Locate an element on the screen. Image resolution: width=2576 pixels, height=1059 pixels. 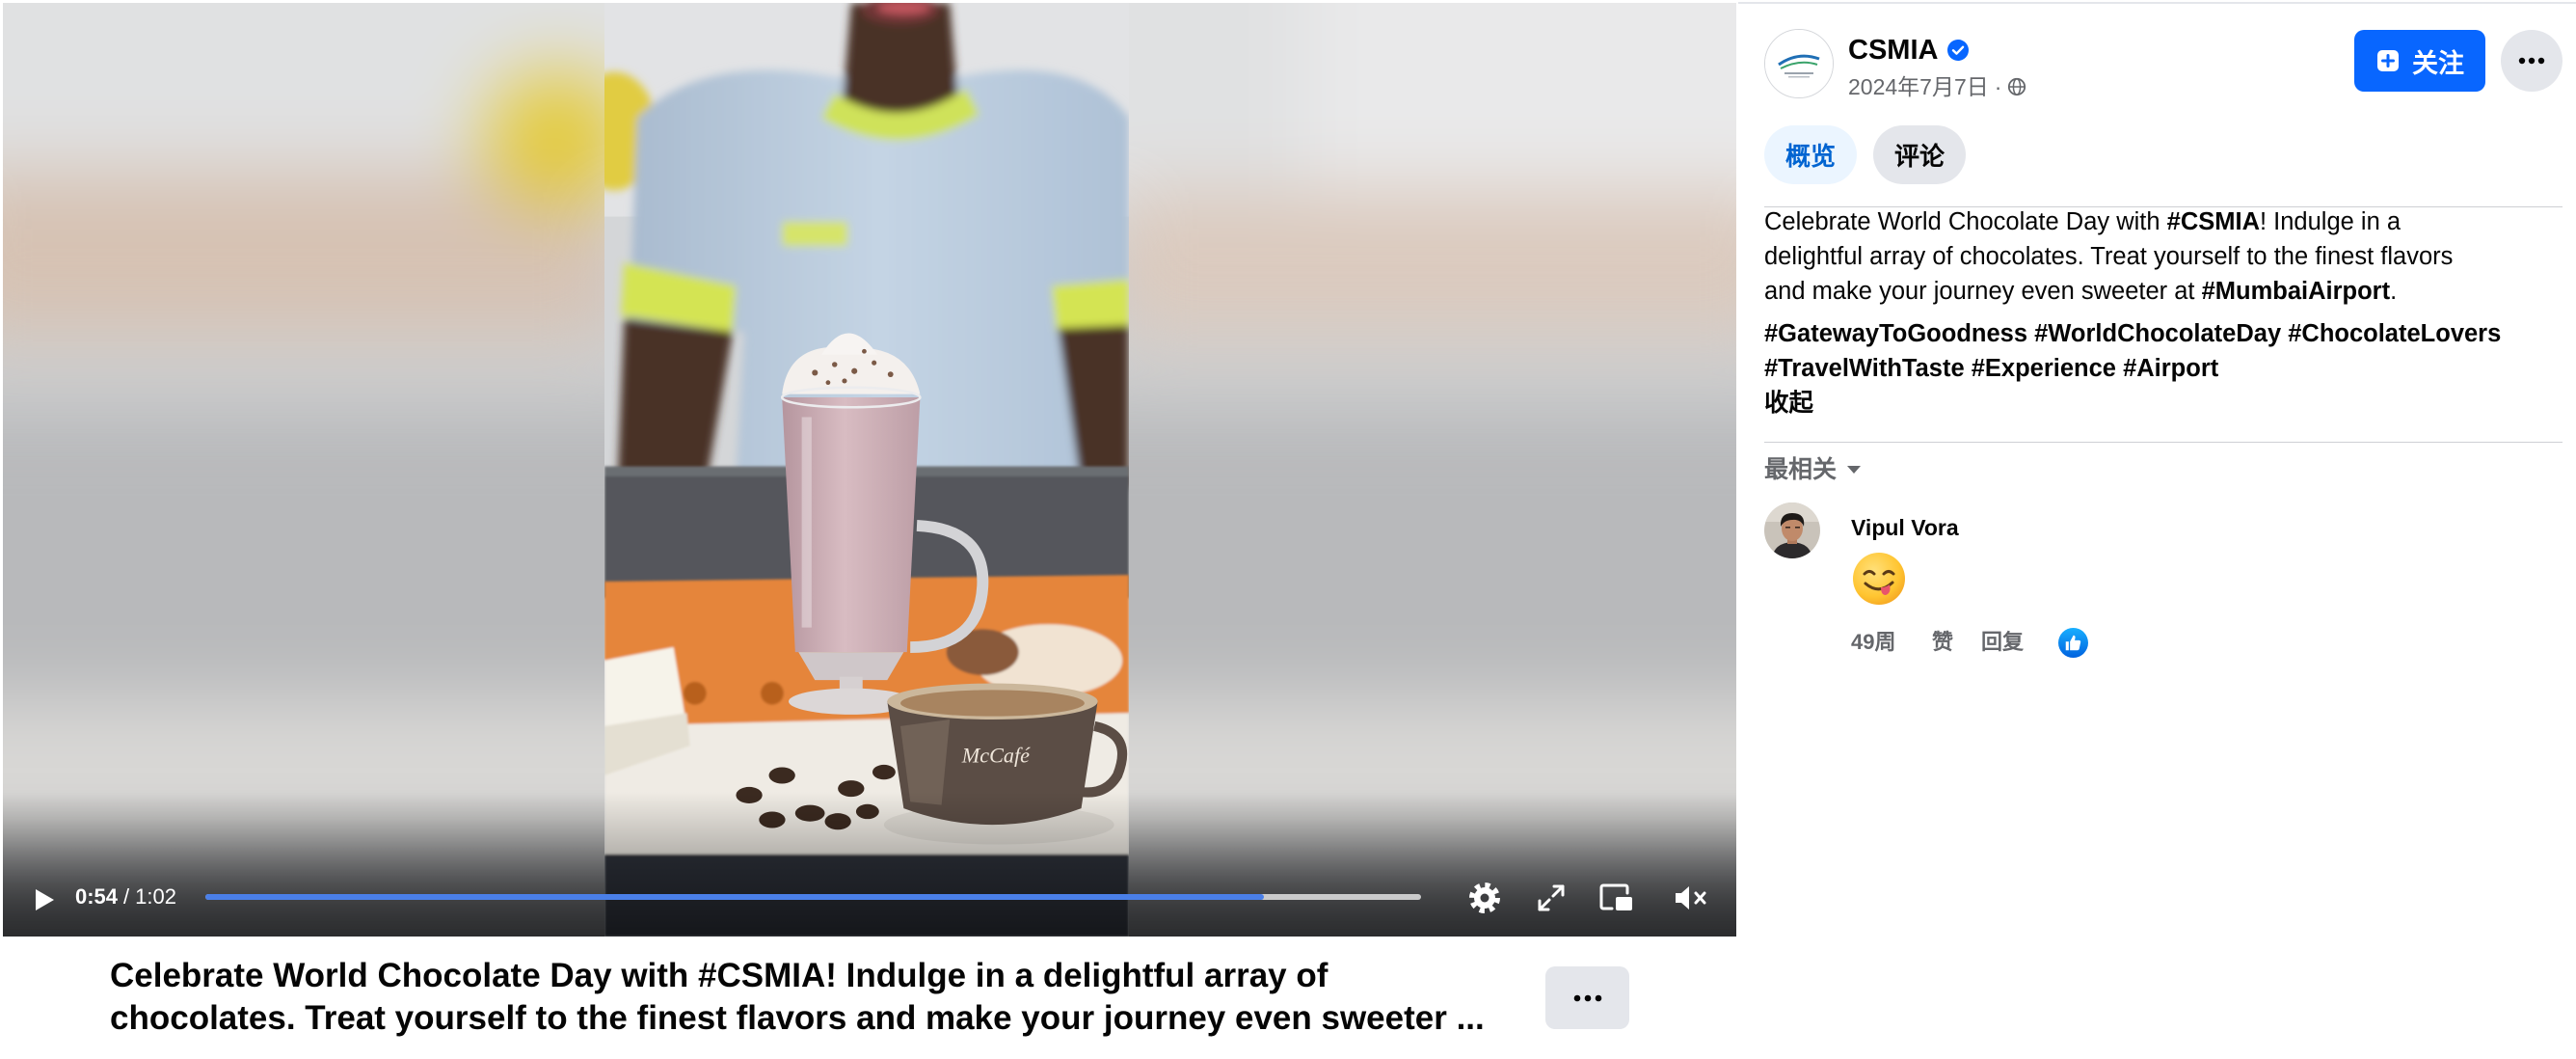
globe-icon is located at coordinates (2017, 86).